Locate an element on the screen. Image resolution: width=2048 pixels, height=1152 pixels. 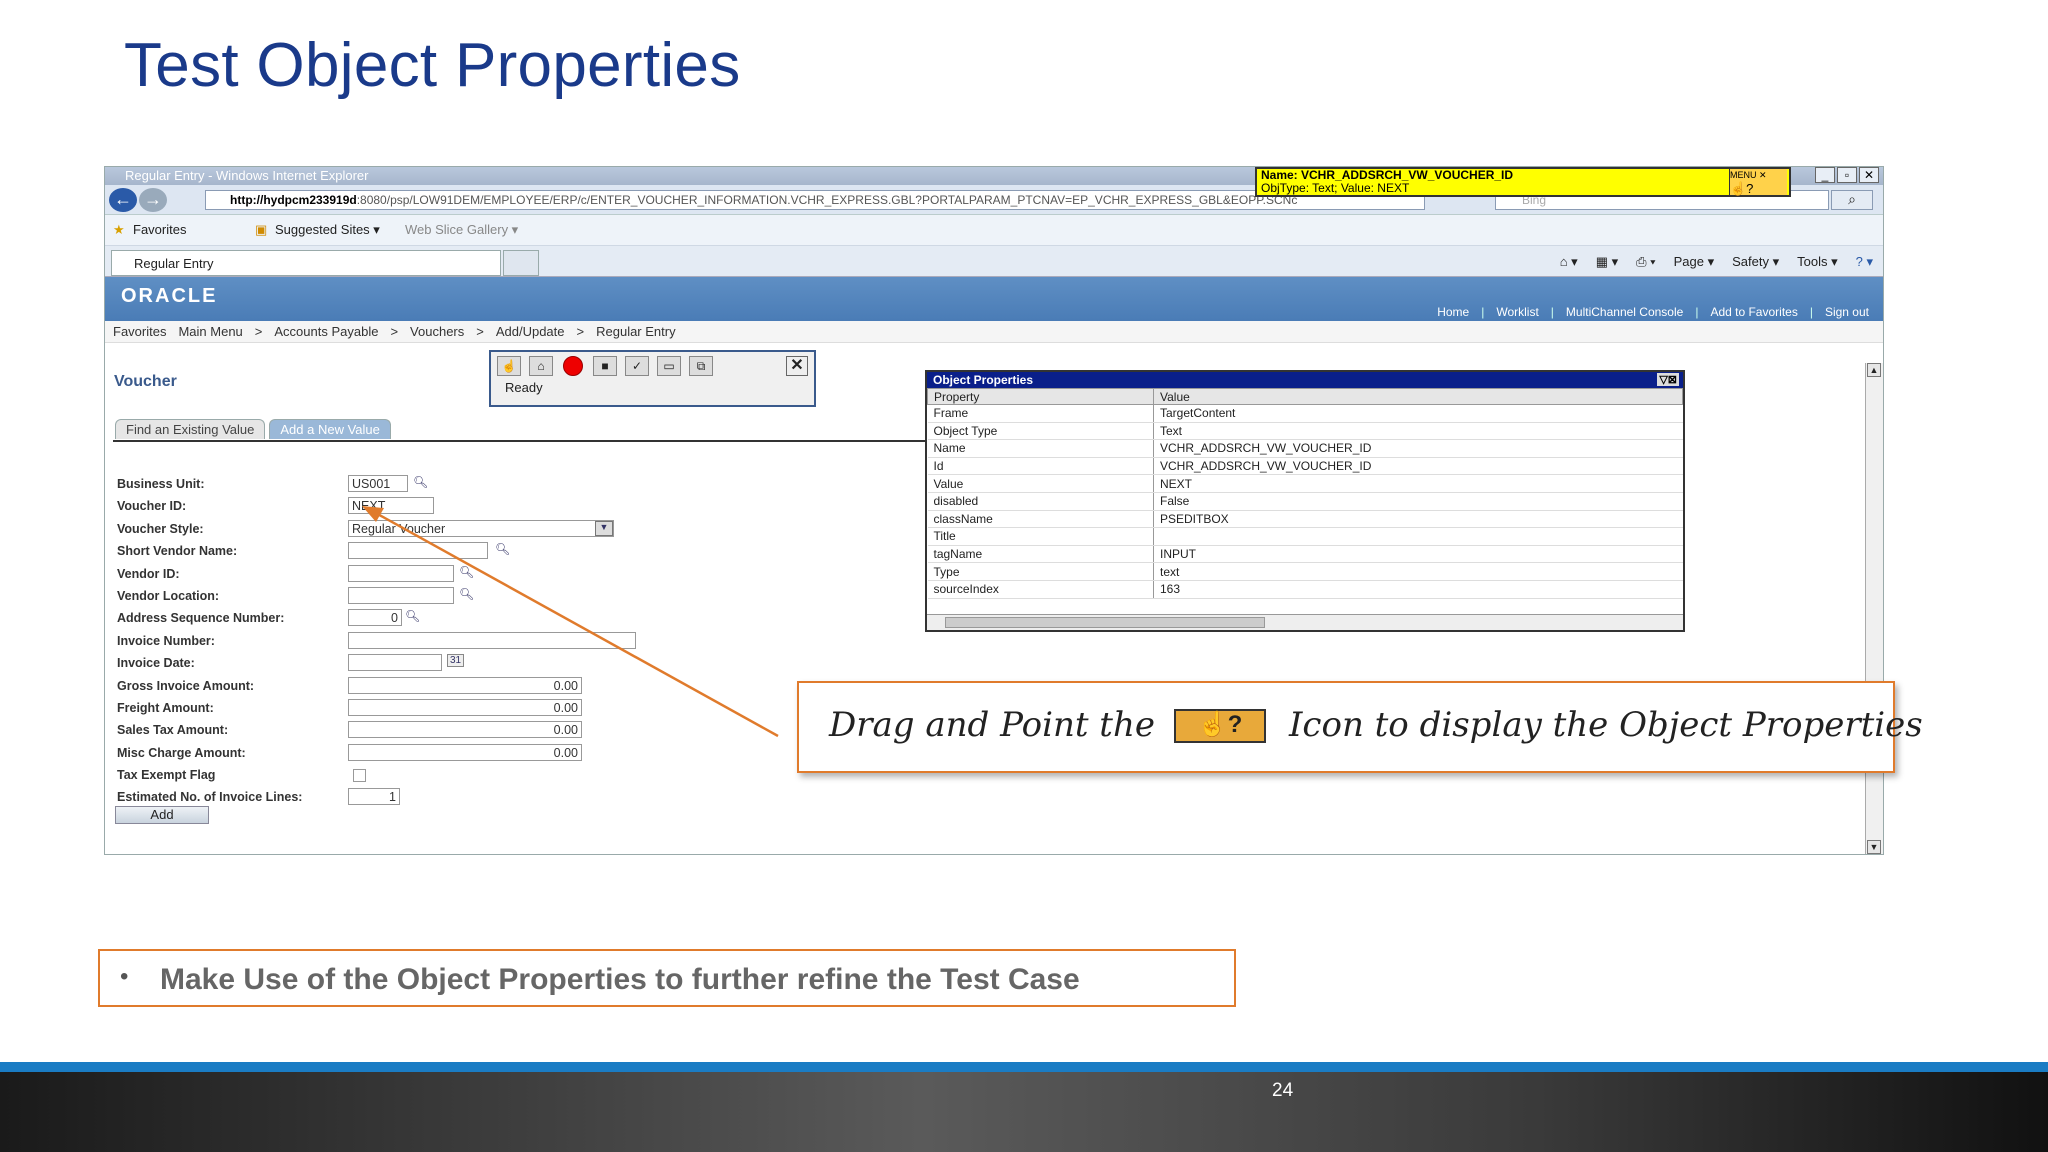
vendor-location-input is located at coordinates (401, 595).